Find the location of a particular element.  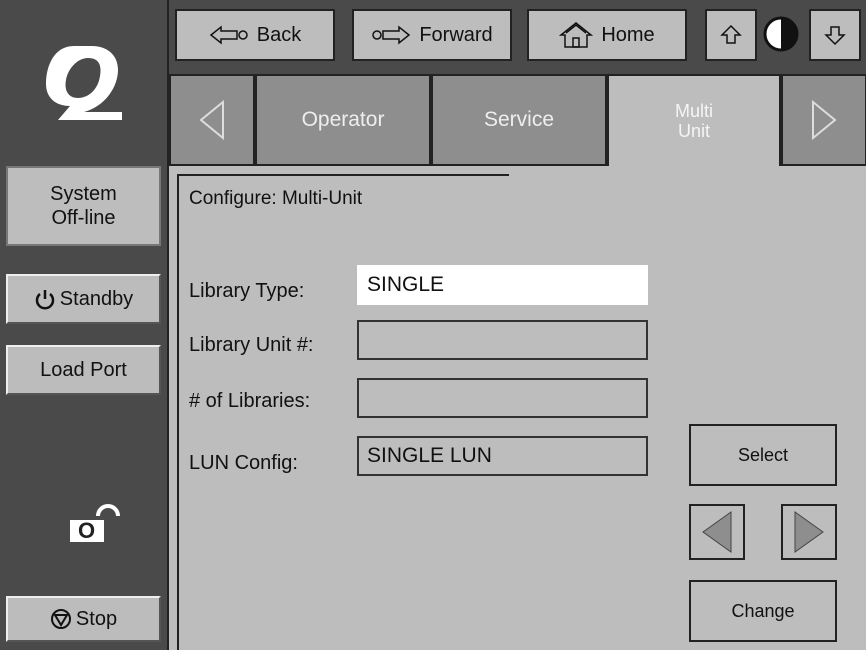

scroll-down-button is located at coordinates (835, 35).